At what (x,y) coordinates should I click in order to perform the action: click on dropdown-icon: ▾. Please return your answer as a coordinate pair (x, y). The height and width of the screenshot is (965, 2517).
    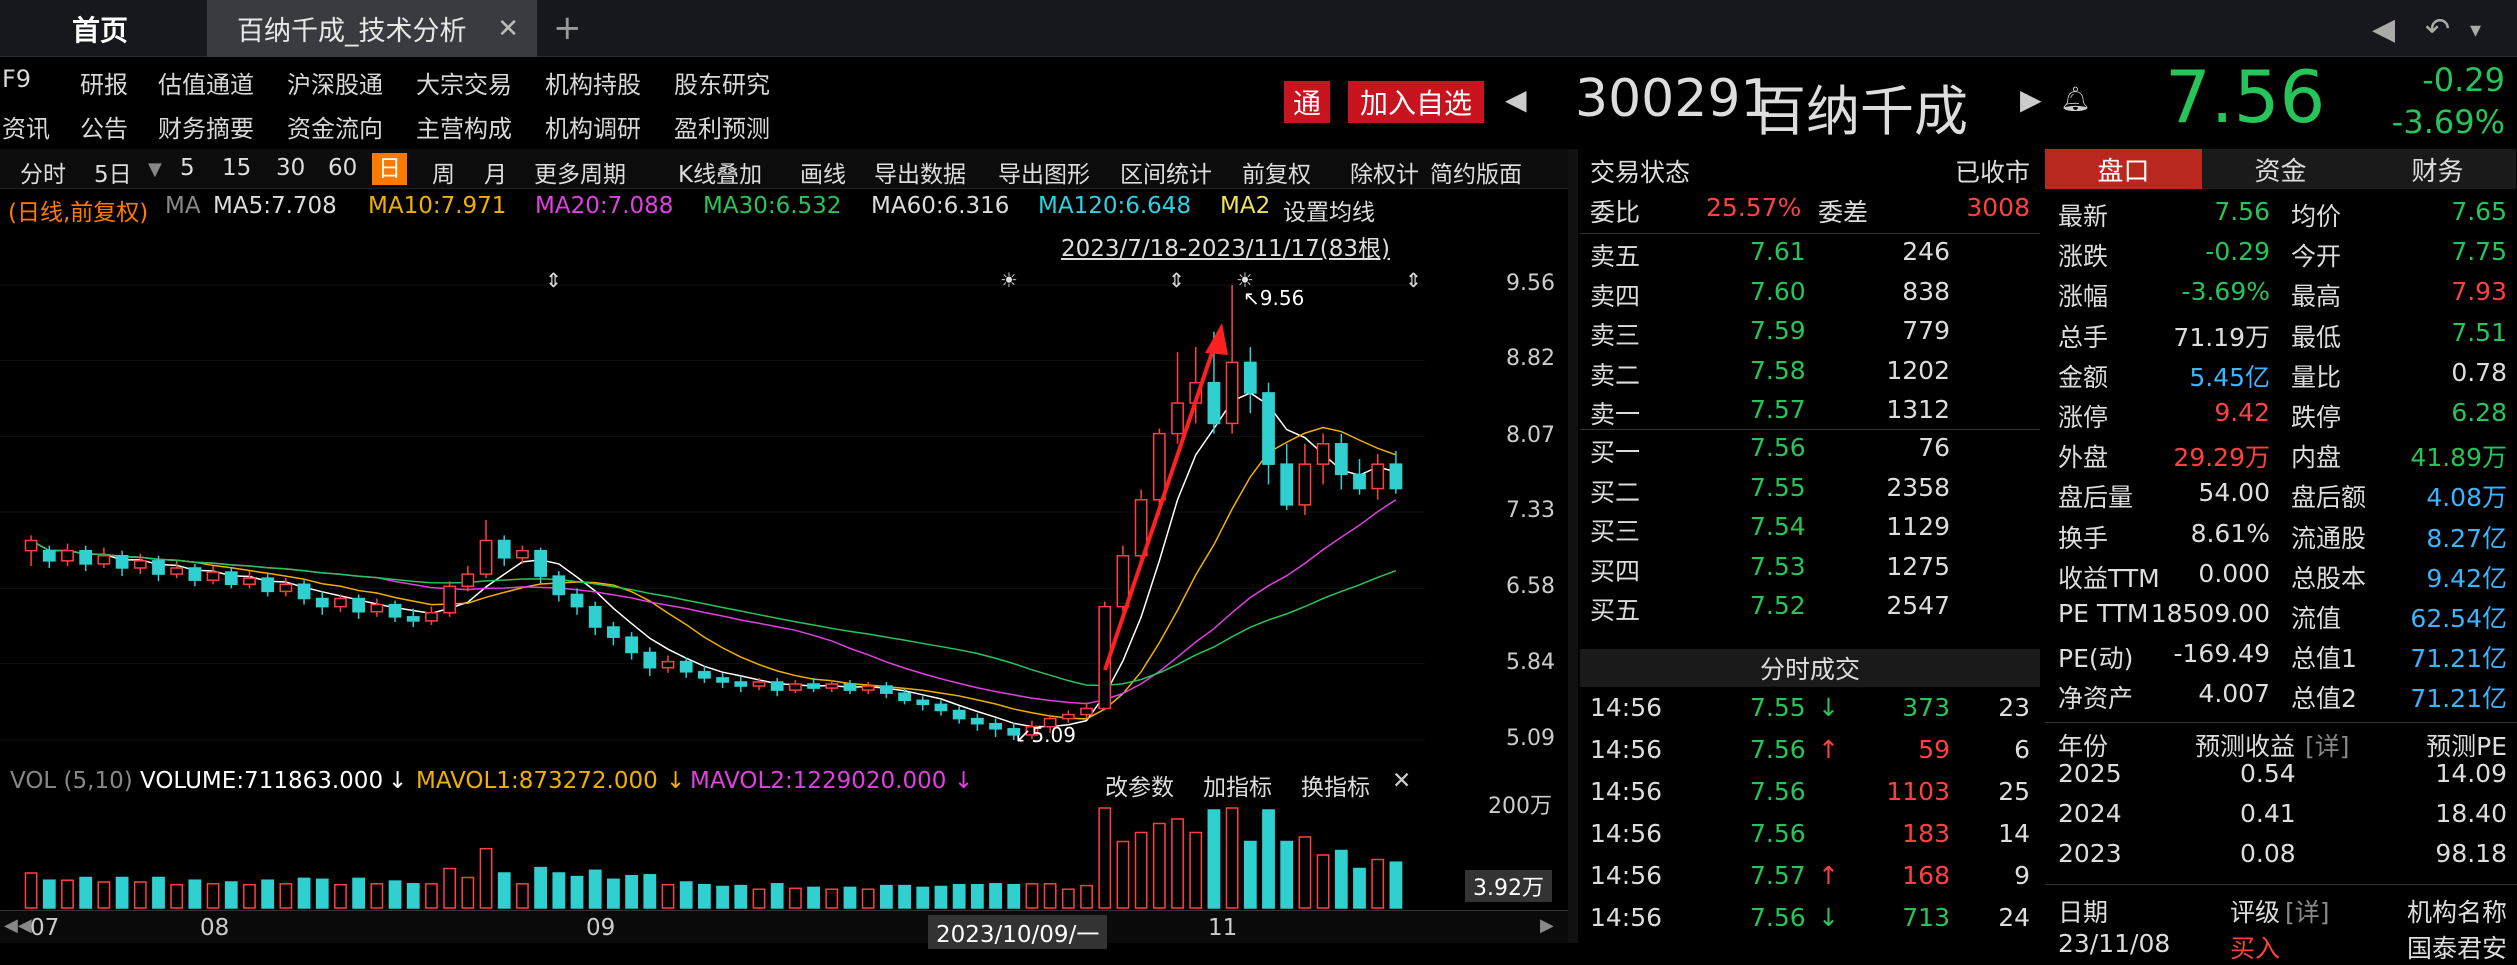
    Looking at the image, I should click on (2475, 30).